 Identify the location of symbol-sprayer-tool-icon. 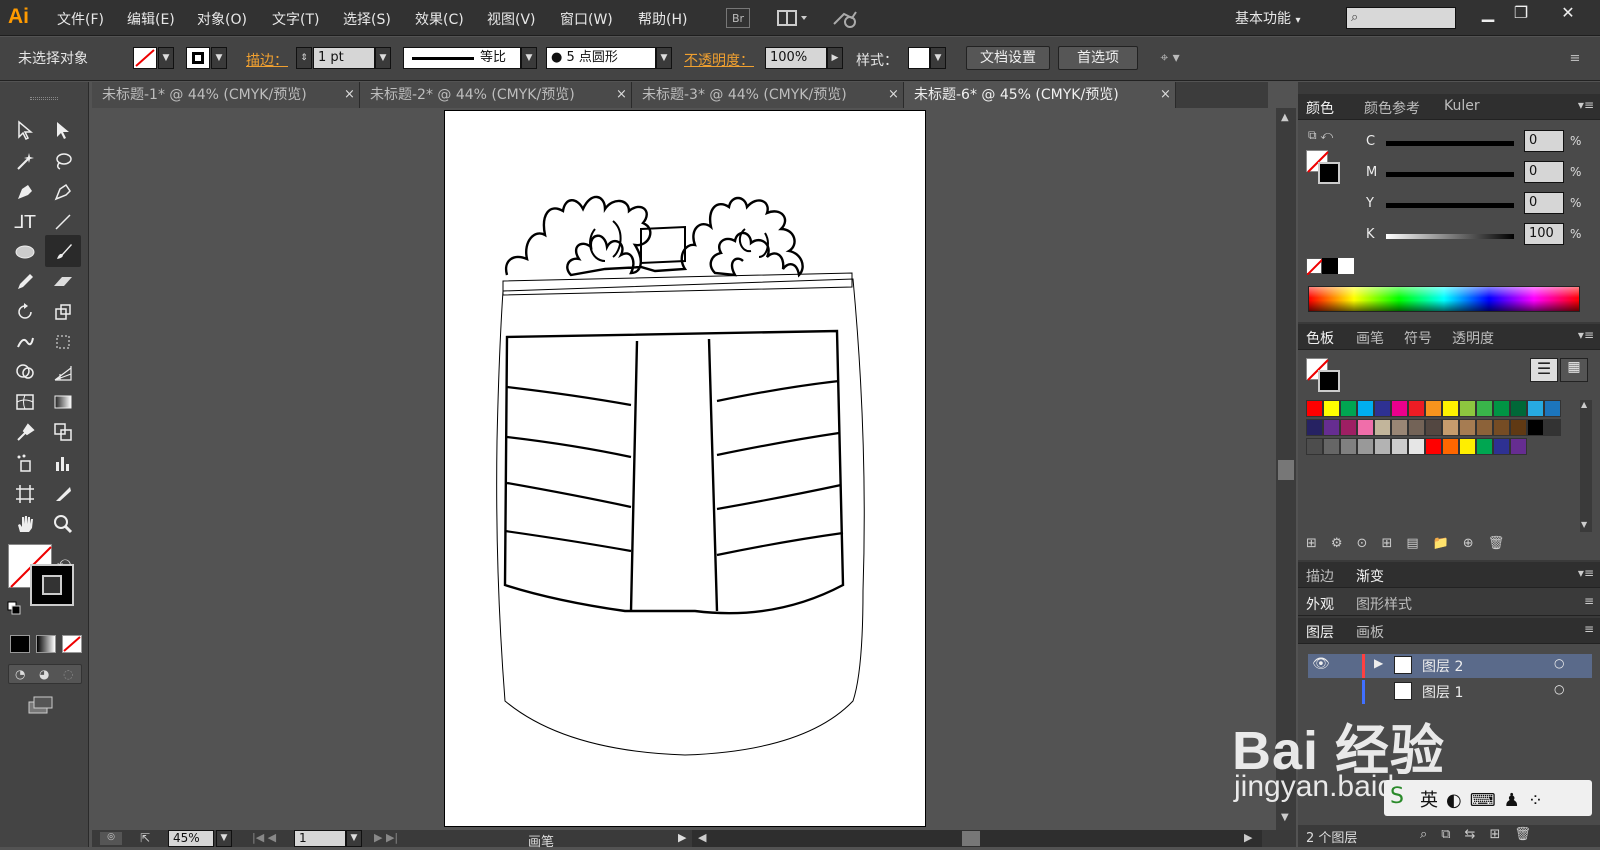
(25, 463).